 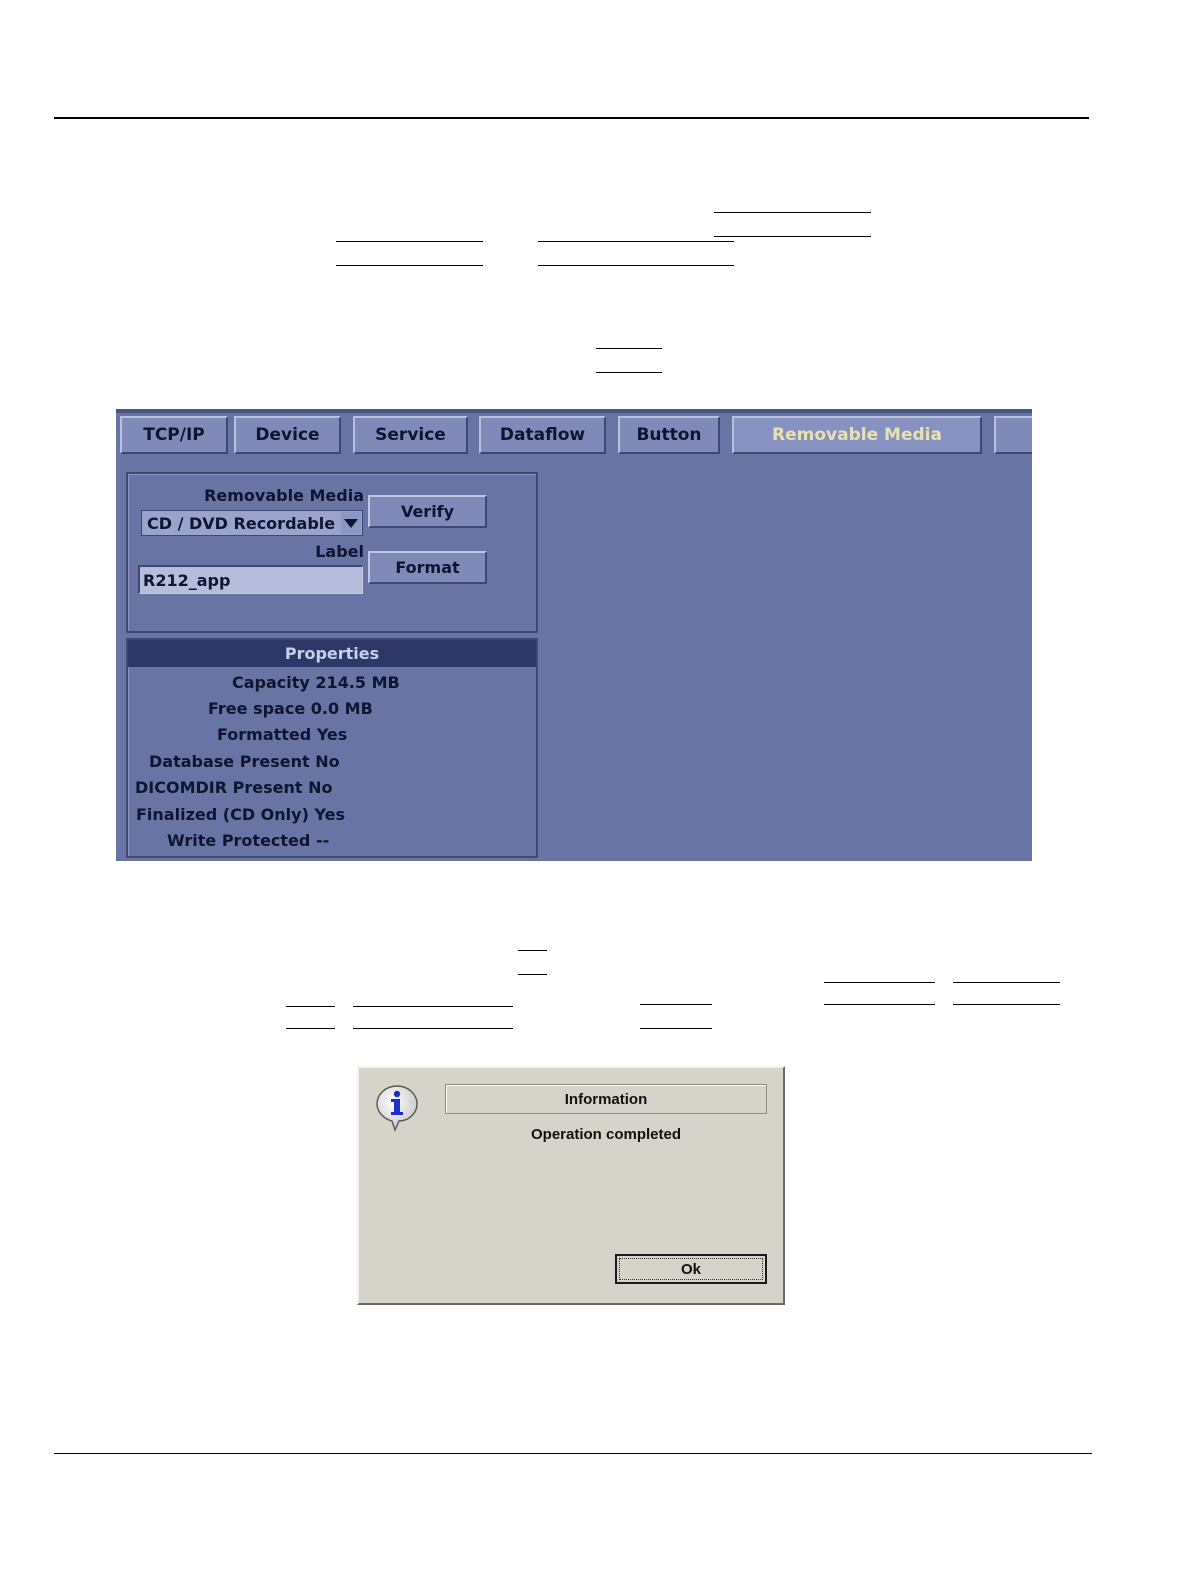 What do you see at coordinates (397, 1108) in the screenshot?
I see `info-icon` at bounding box center [397, 1108].